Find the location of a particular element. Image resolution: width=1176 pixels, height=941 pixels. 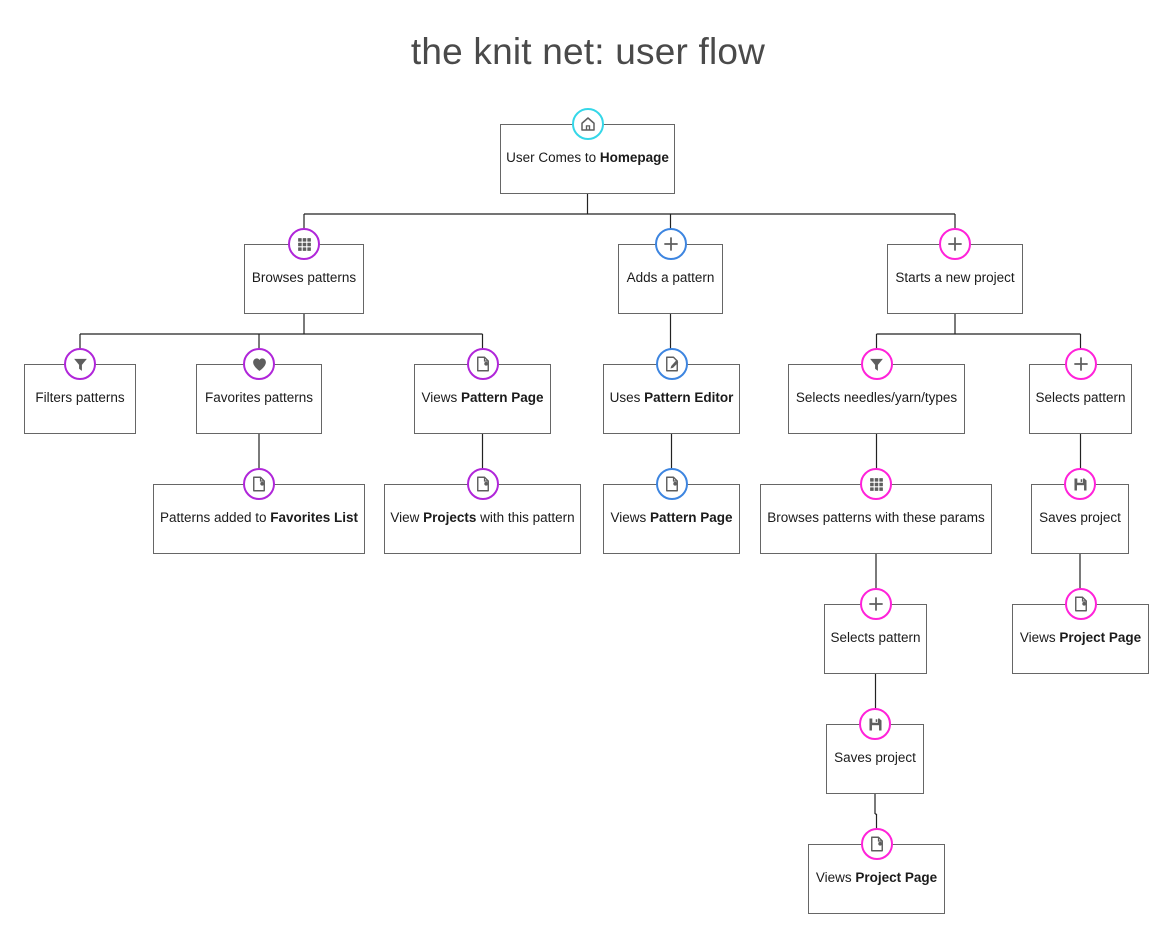

flow-node-starts-a-new-project: Starts a new project is located at coordinates (954, 271).